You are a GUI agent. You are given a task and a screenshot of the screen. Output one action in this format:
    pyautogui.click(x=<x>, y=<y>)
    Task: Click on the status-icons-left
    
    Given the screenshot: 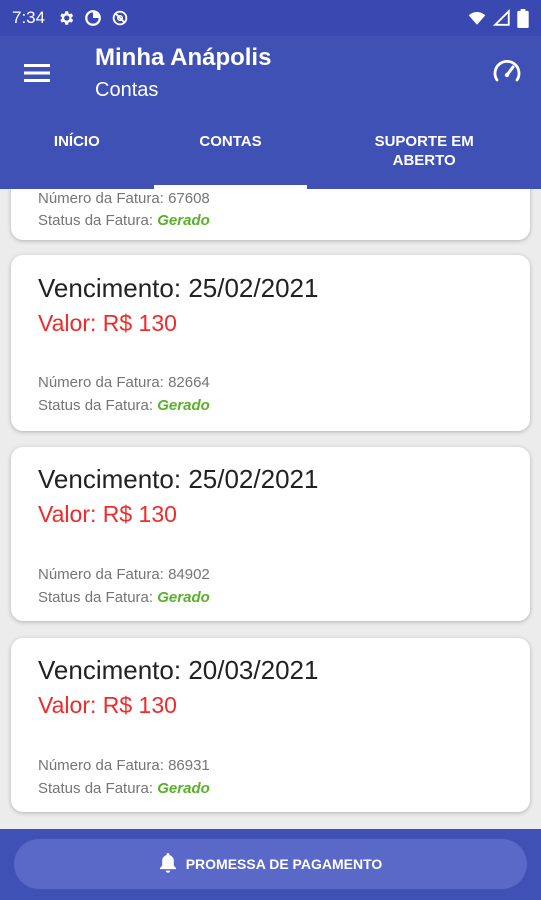 What is the action you would take?
    pyautogui.click(x=93, y=18)
    